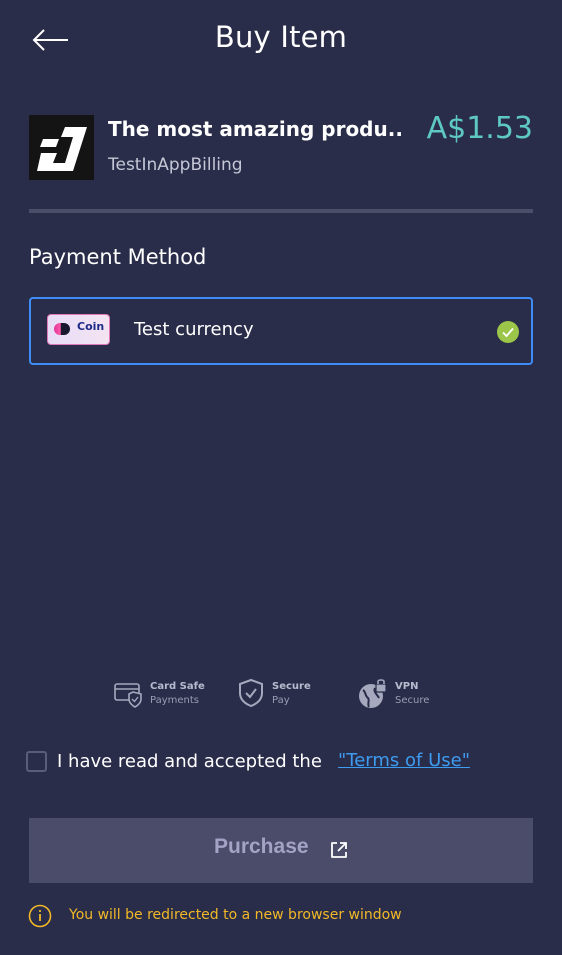  I want to click on coin-logo: Coin, so click(78, 329).